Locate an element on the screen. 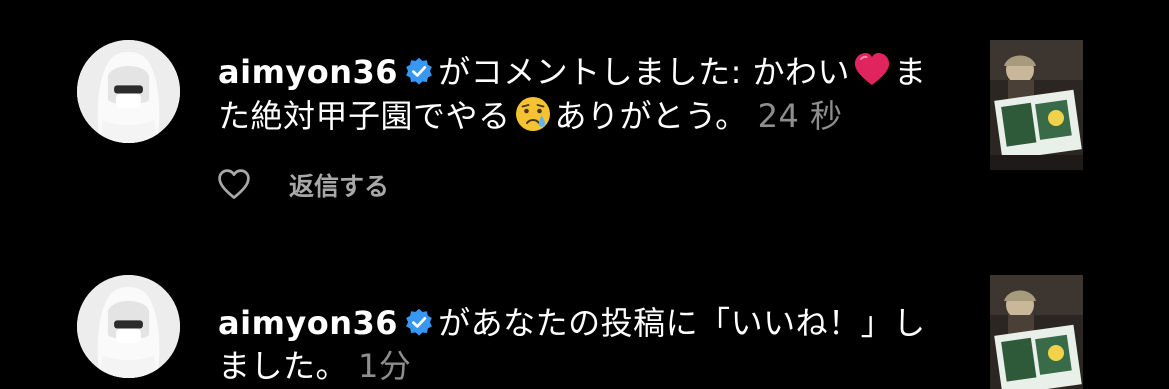 This screenshot has height=389, width=1169. reply-button: 返信する is located at coordinates (339, 185).